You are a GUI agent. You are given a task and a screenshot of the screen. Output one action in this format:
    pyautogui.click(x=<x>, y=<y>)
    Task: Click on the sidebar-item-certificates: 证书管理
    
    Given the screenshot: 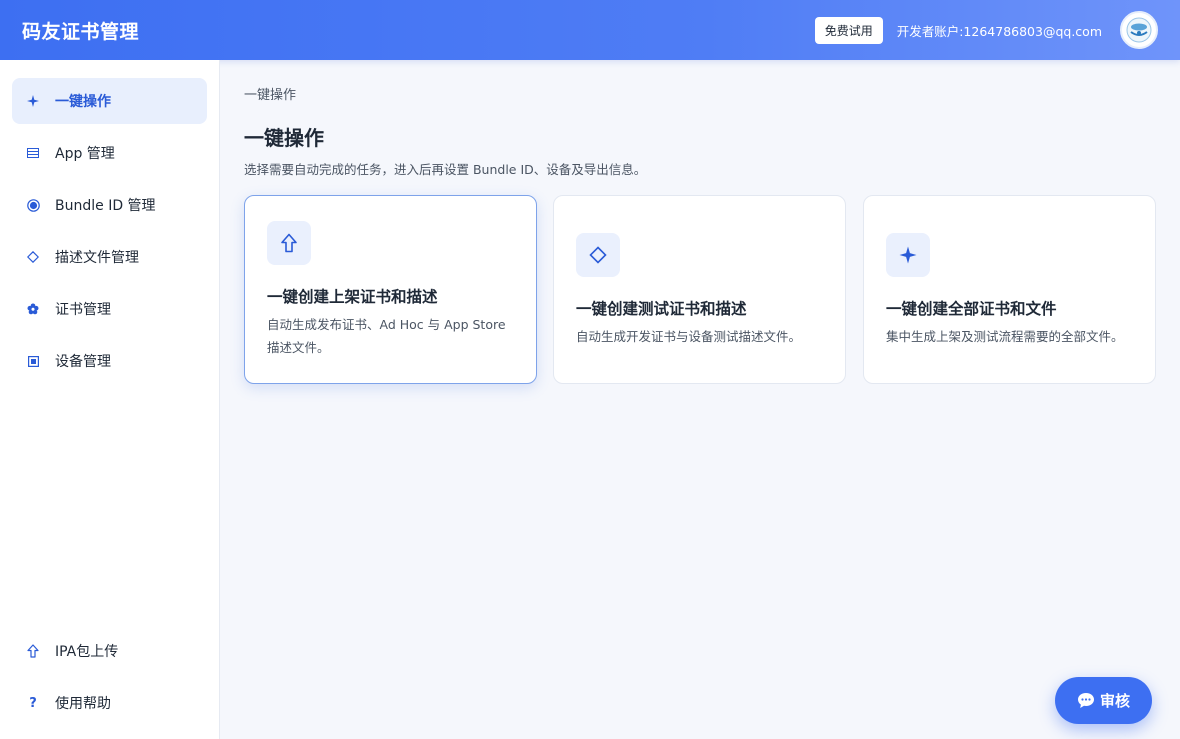 What is the action you would take?
    pyautogui.click(x=109, y=309)
    